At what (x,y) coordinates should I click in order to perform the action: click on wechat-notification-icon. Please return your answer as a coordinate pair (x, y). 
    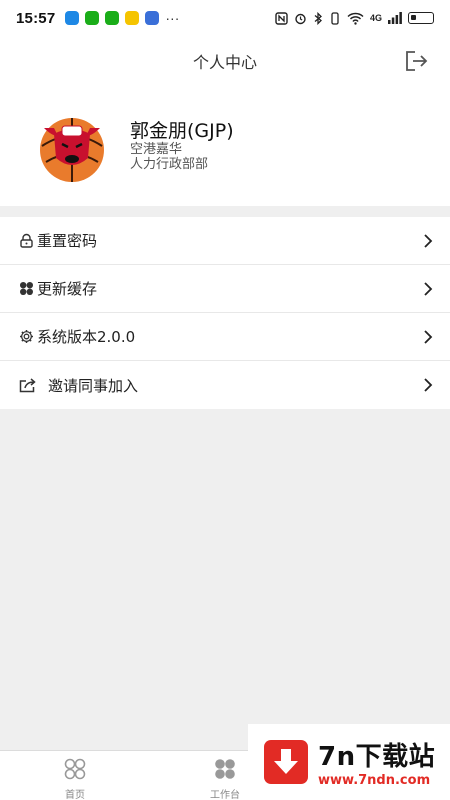
    Looking at the image, I should click on (92, 18).